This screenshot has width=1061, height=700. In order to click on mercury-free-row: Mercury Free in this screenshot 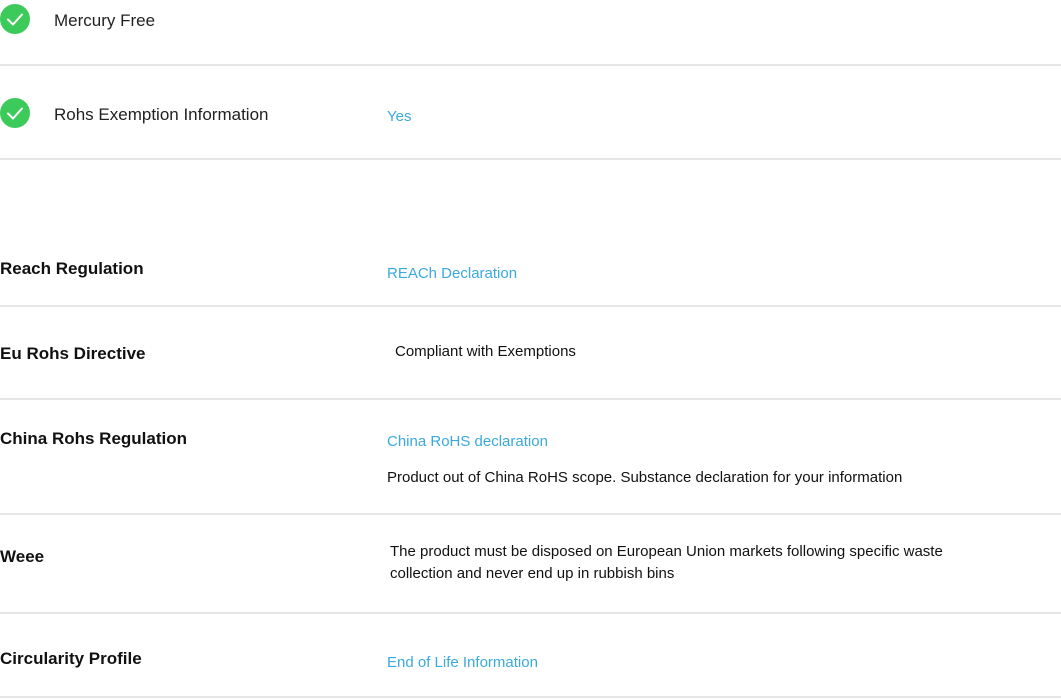, I will do `click(530, 24)`.